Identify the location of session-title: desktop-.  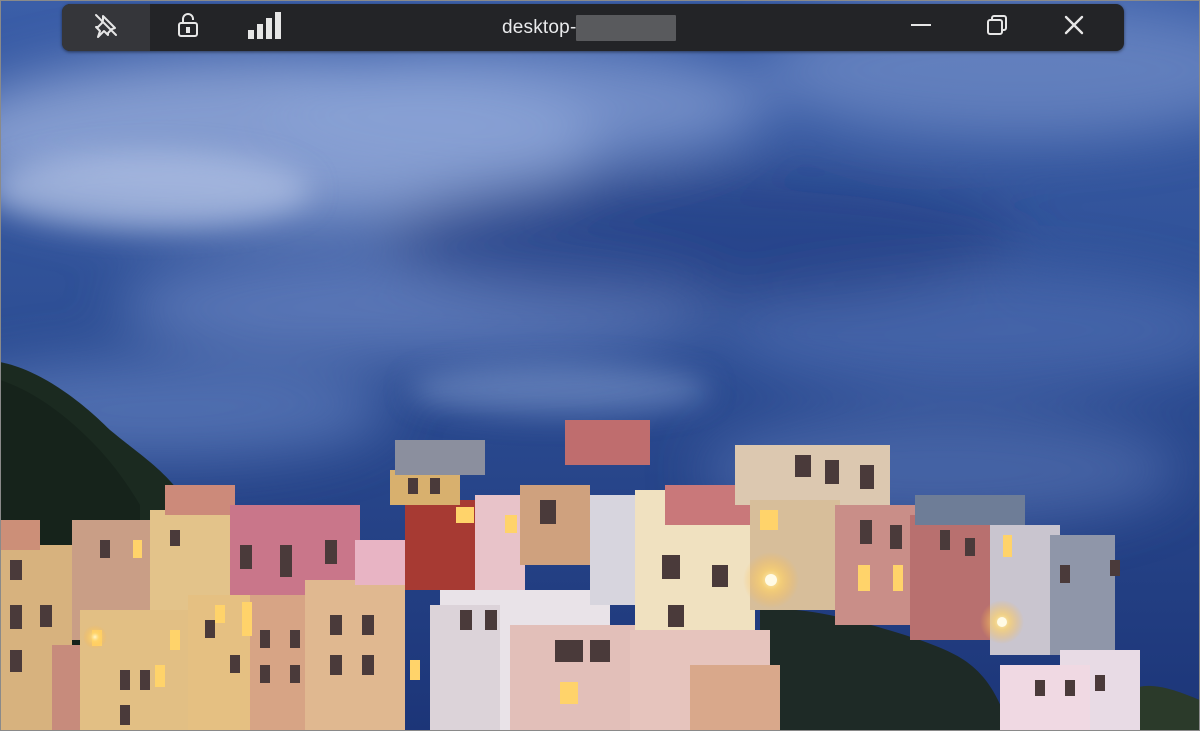
(589, 27).